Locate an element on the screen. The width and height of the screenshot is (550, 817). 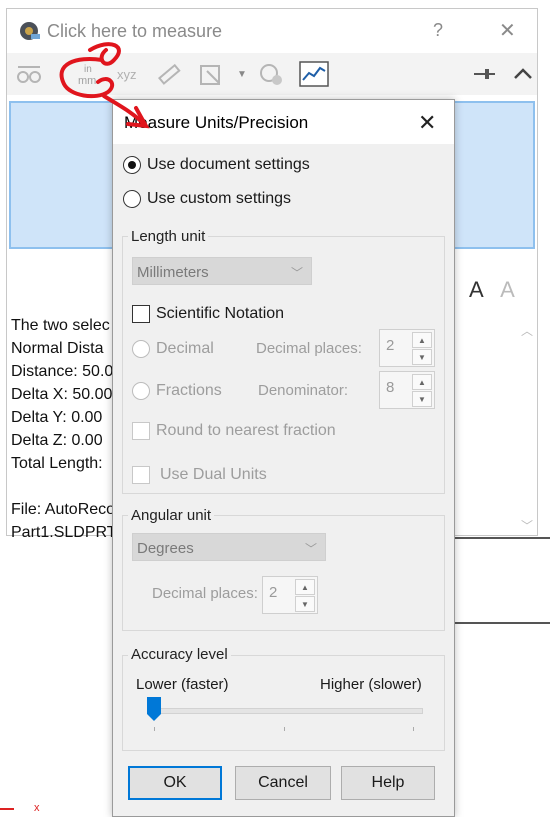
result-line: Delta Z: 0.00 is located at coordinates (57, 440).